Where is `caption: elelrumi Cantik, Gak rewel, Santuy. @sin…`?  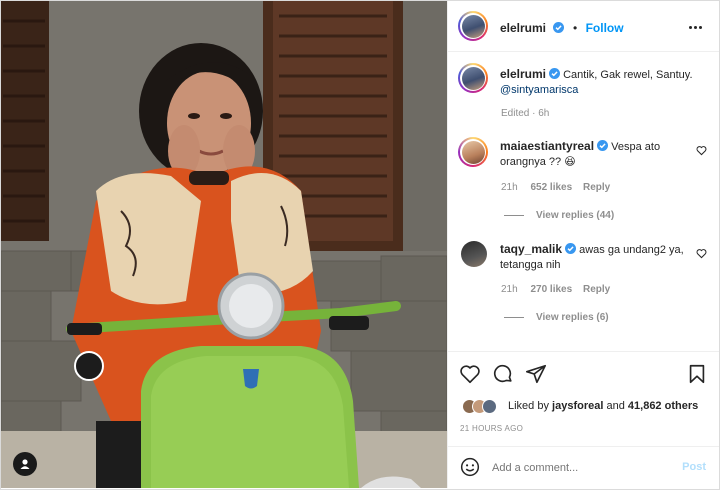 caption: elelrumi Cantik, Gak rewel, Santuy. @sin… is located at coordinates (602, 82).